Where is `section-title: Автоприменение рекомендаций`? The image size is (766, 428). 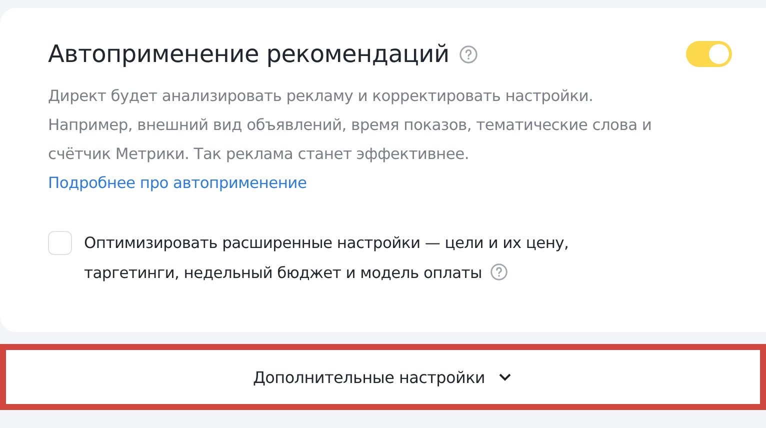 section-title: Автоприменение рекомендаций is located at coordinates (249, 54).